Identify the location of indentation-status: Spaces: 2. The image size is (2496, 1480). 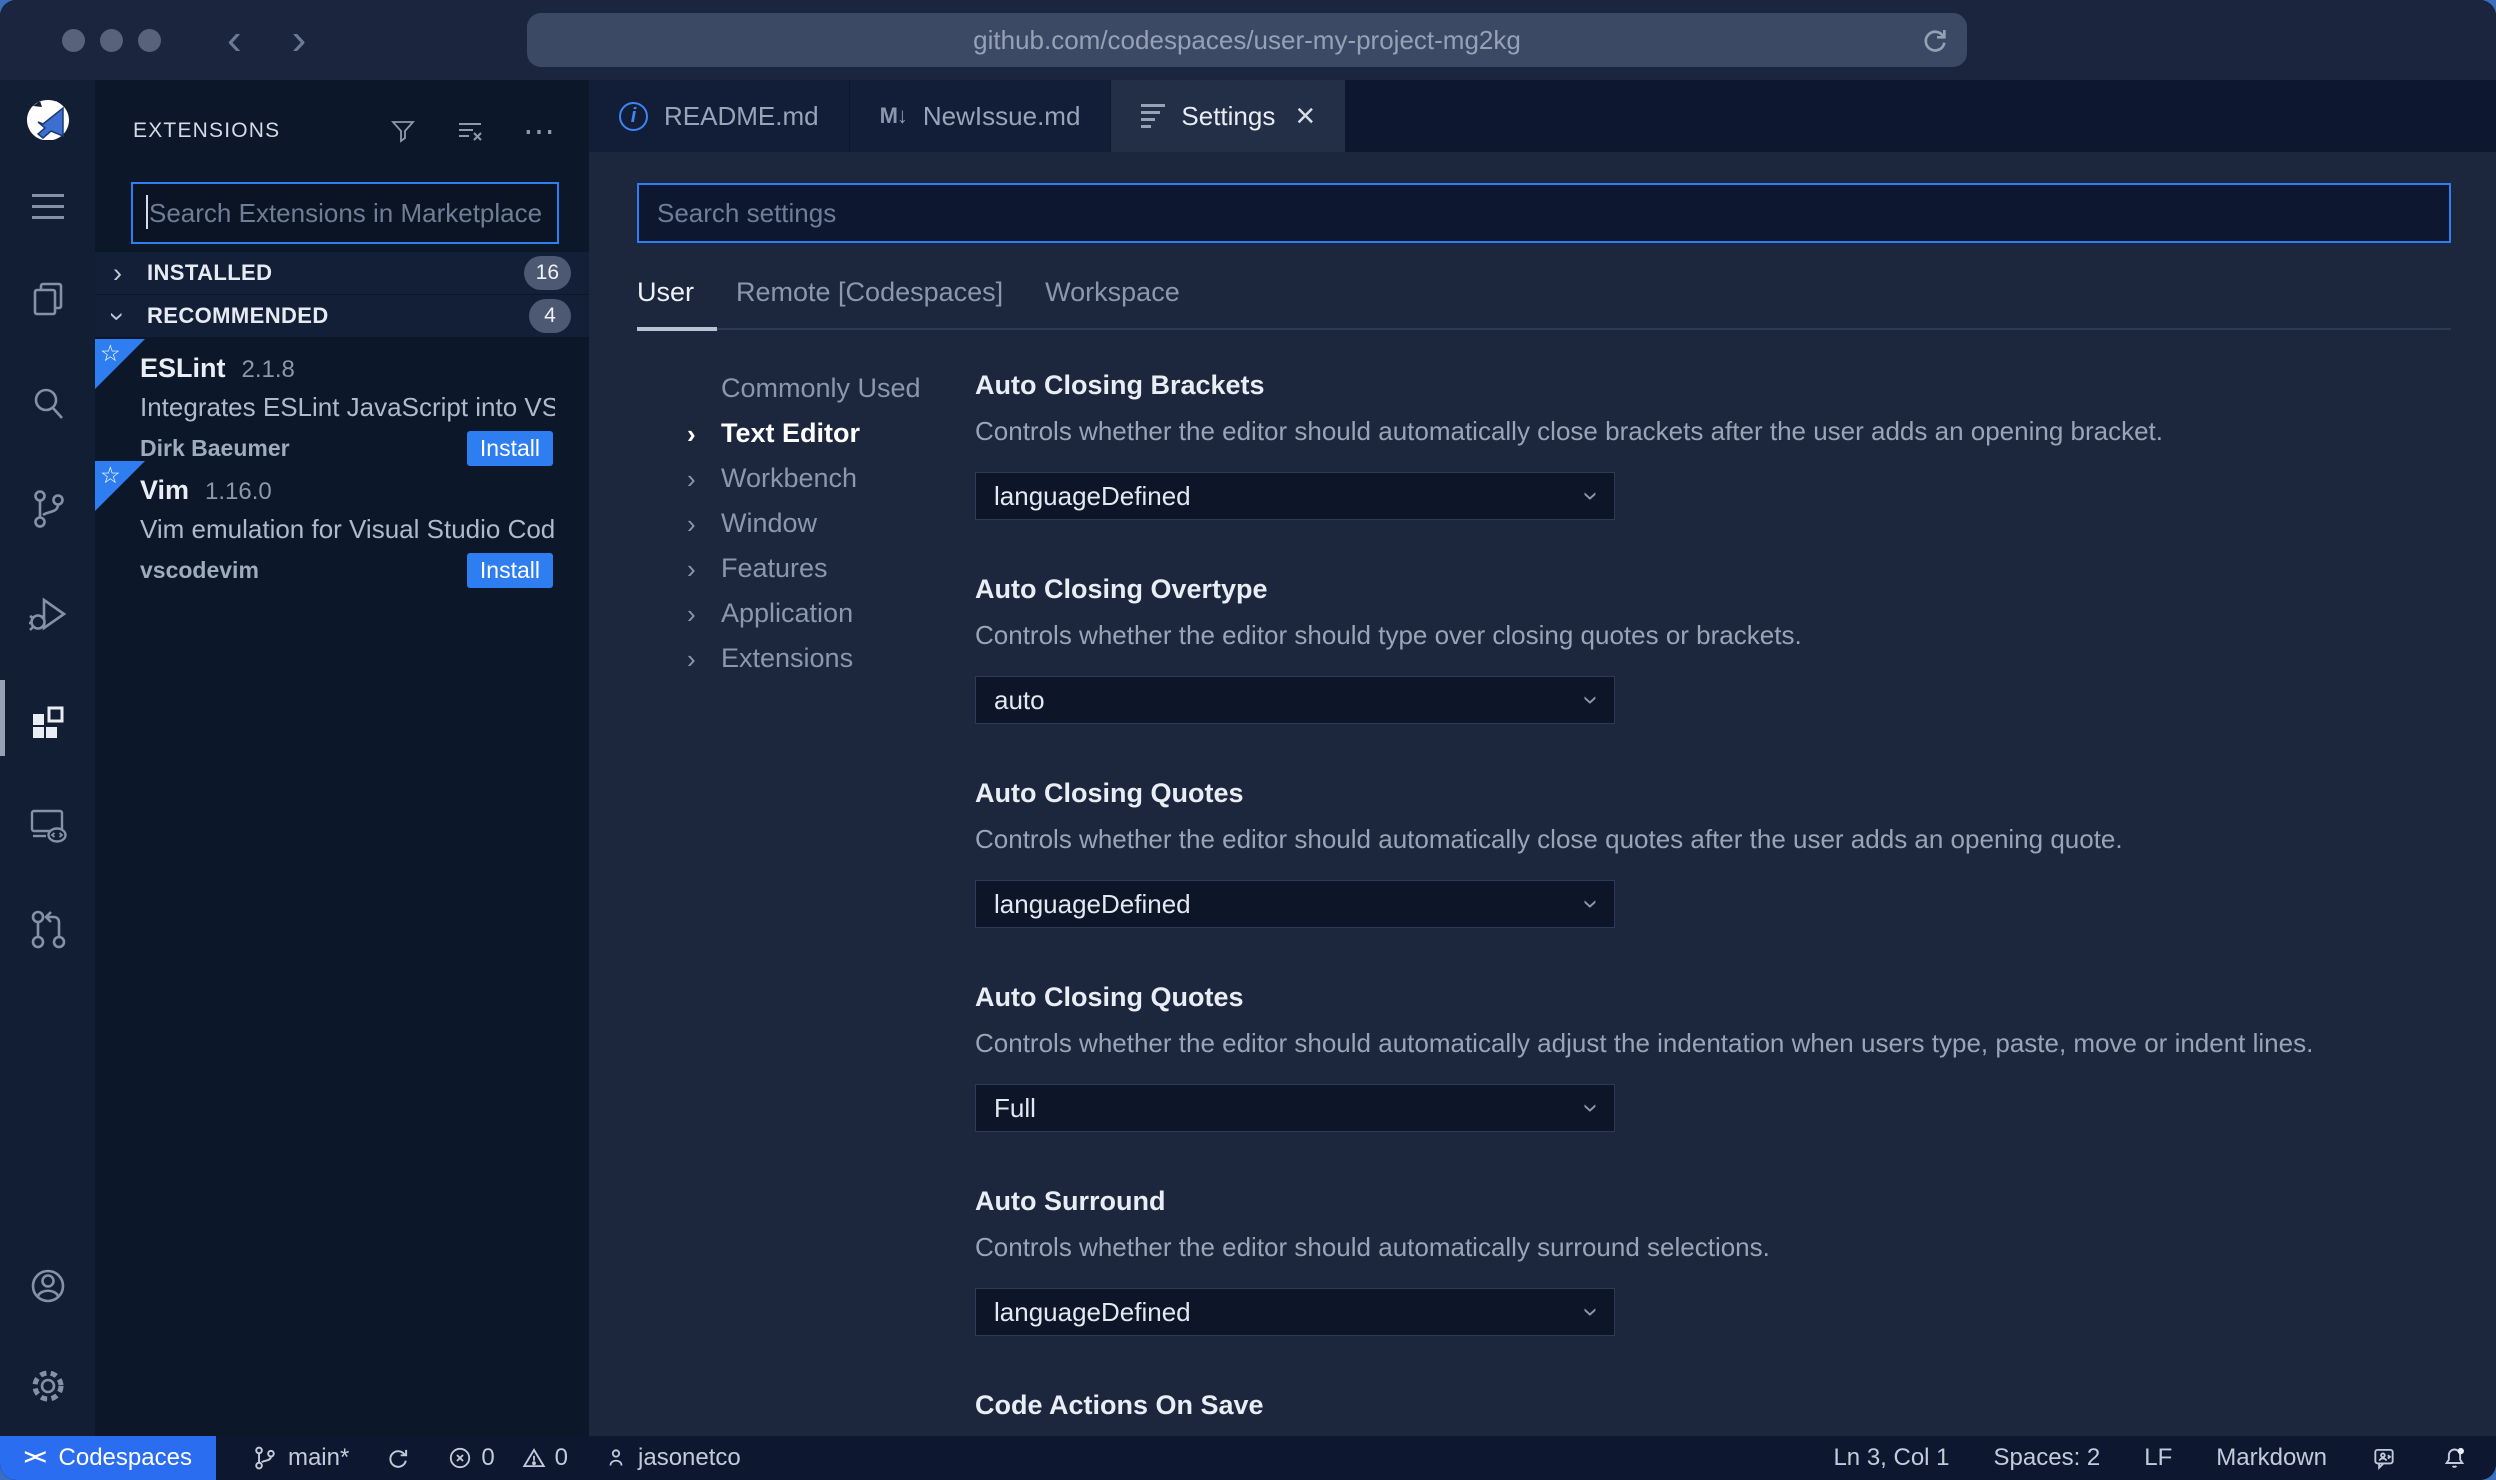
(2047, 1458).